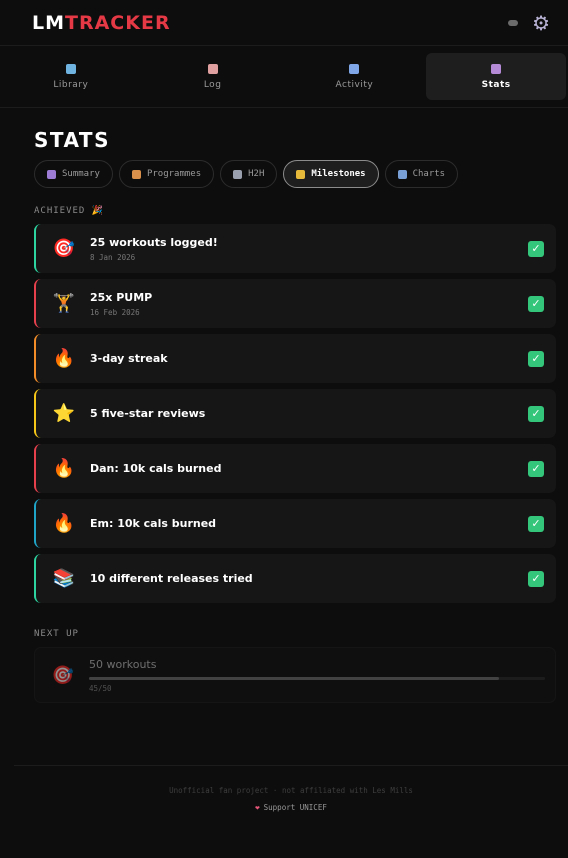 The image size is (568, 858). Describe the element at coordinates (136, 174) in the screenshot. I see `weightlifter-icon` at that location.